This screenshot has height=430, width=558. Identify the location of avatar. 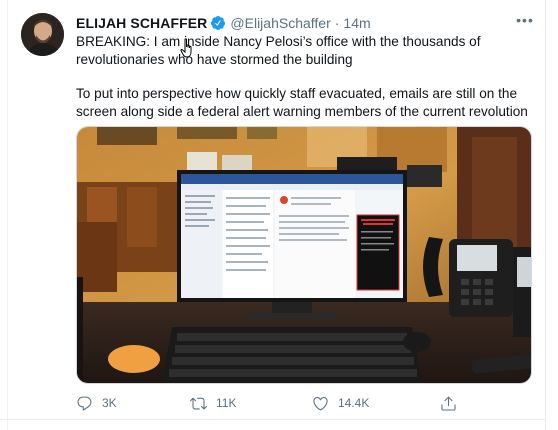
(42, 34).